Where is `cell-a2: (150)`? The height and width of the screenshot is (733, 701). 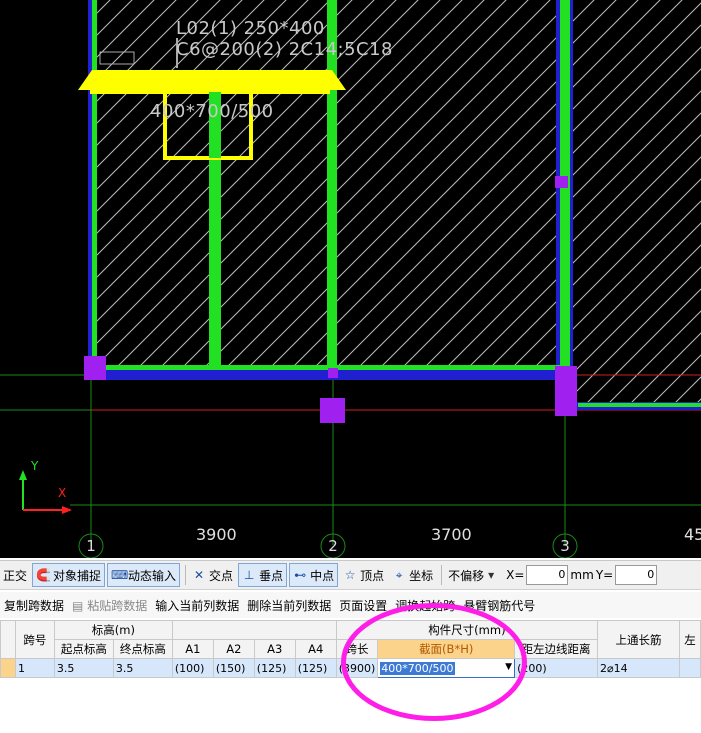 cell-a2: (150) is located at coordinates (233, 668).